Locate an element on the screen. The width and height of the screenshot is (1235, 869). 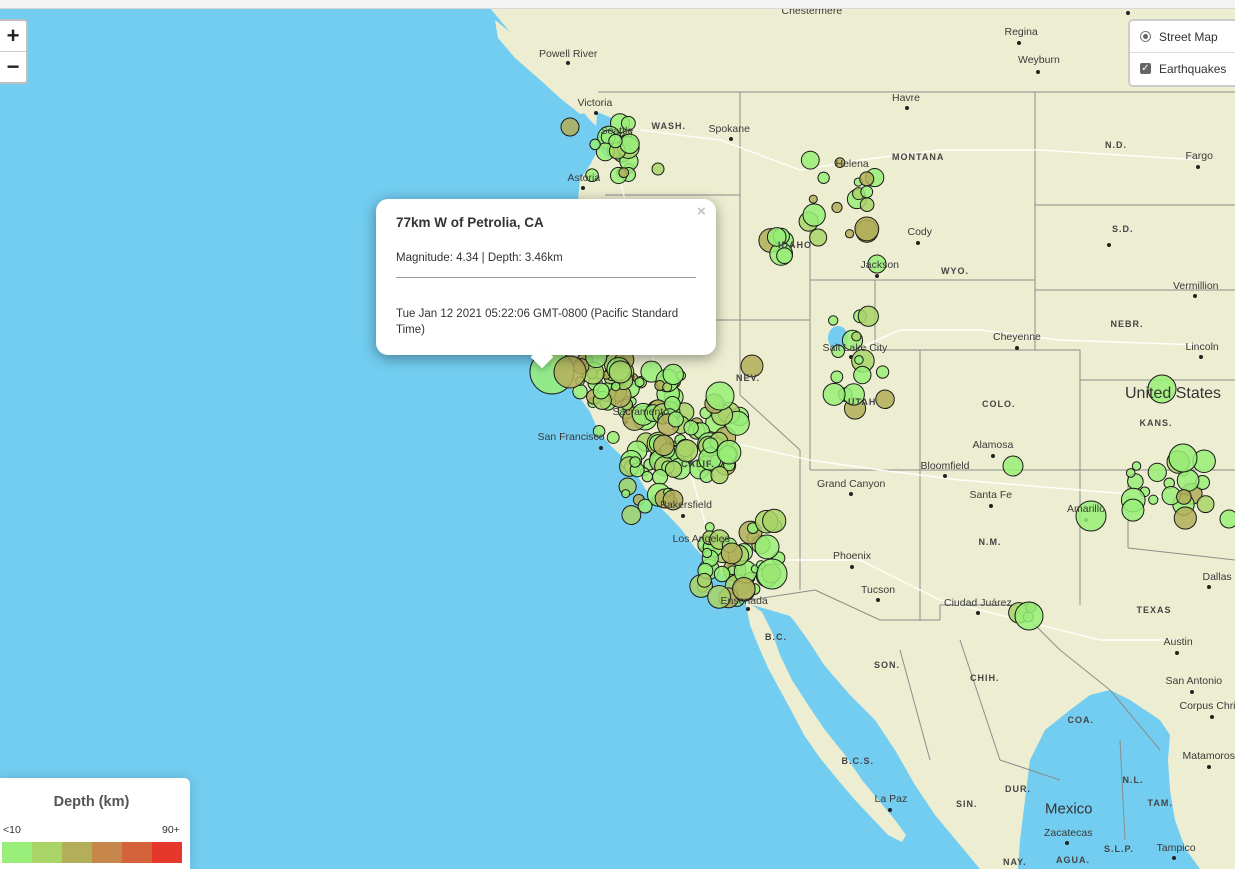
map-label: Bloomfield is located at coordinates (945, 466).